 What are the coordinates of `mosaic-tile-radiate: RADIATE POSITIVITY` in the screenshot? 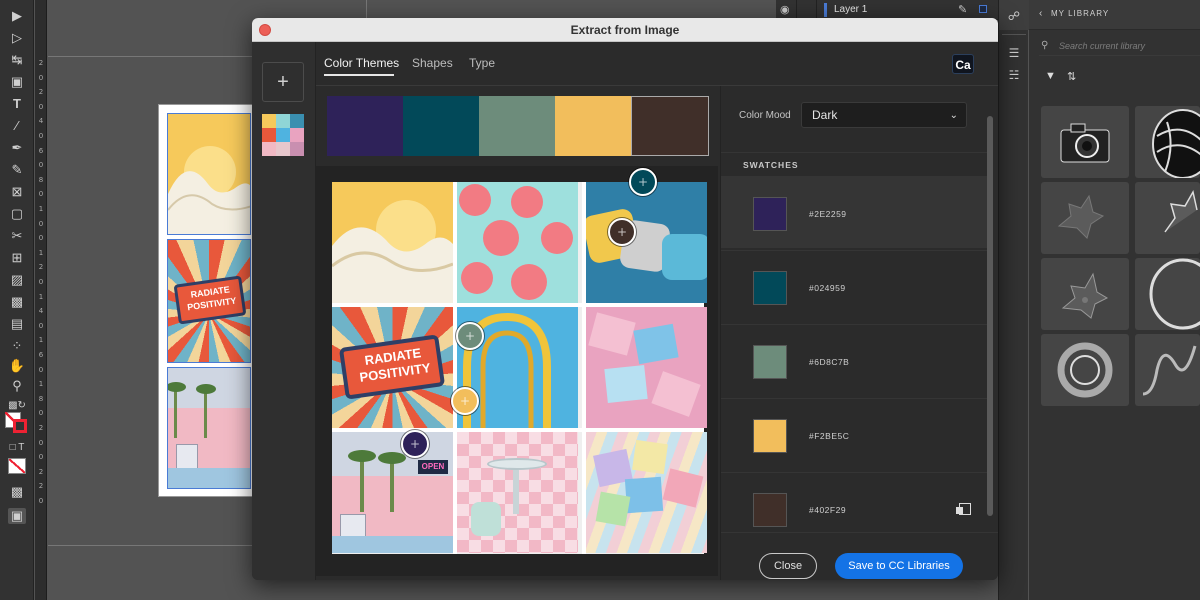 It's located at (392, 367).